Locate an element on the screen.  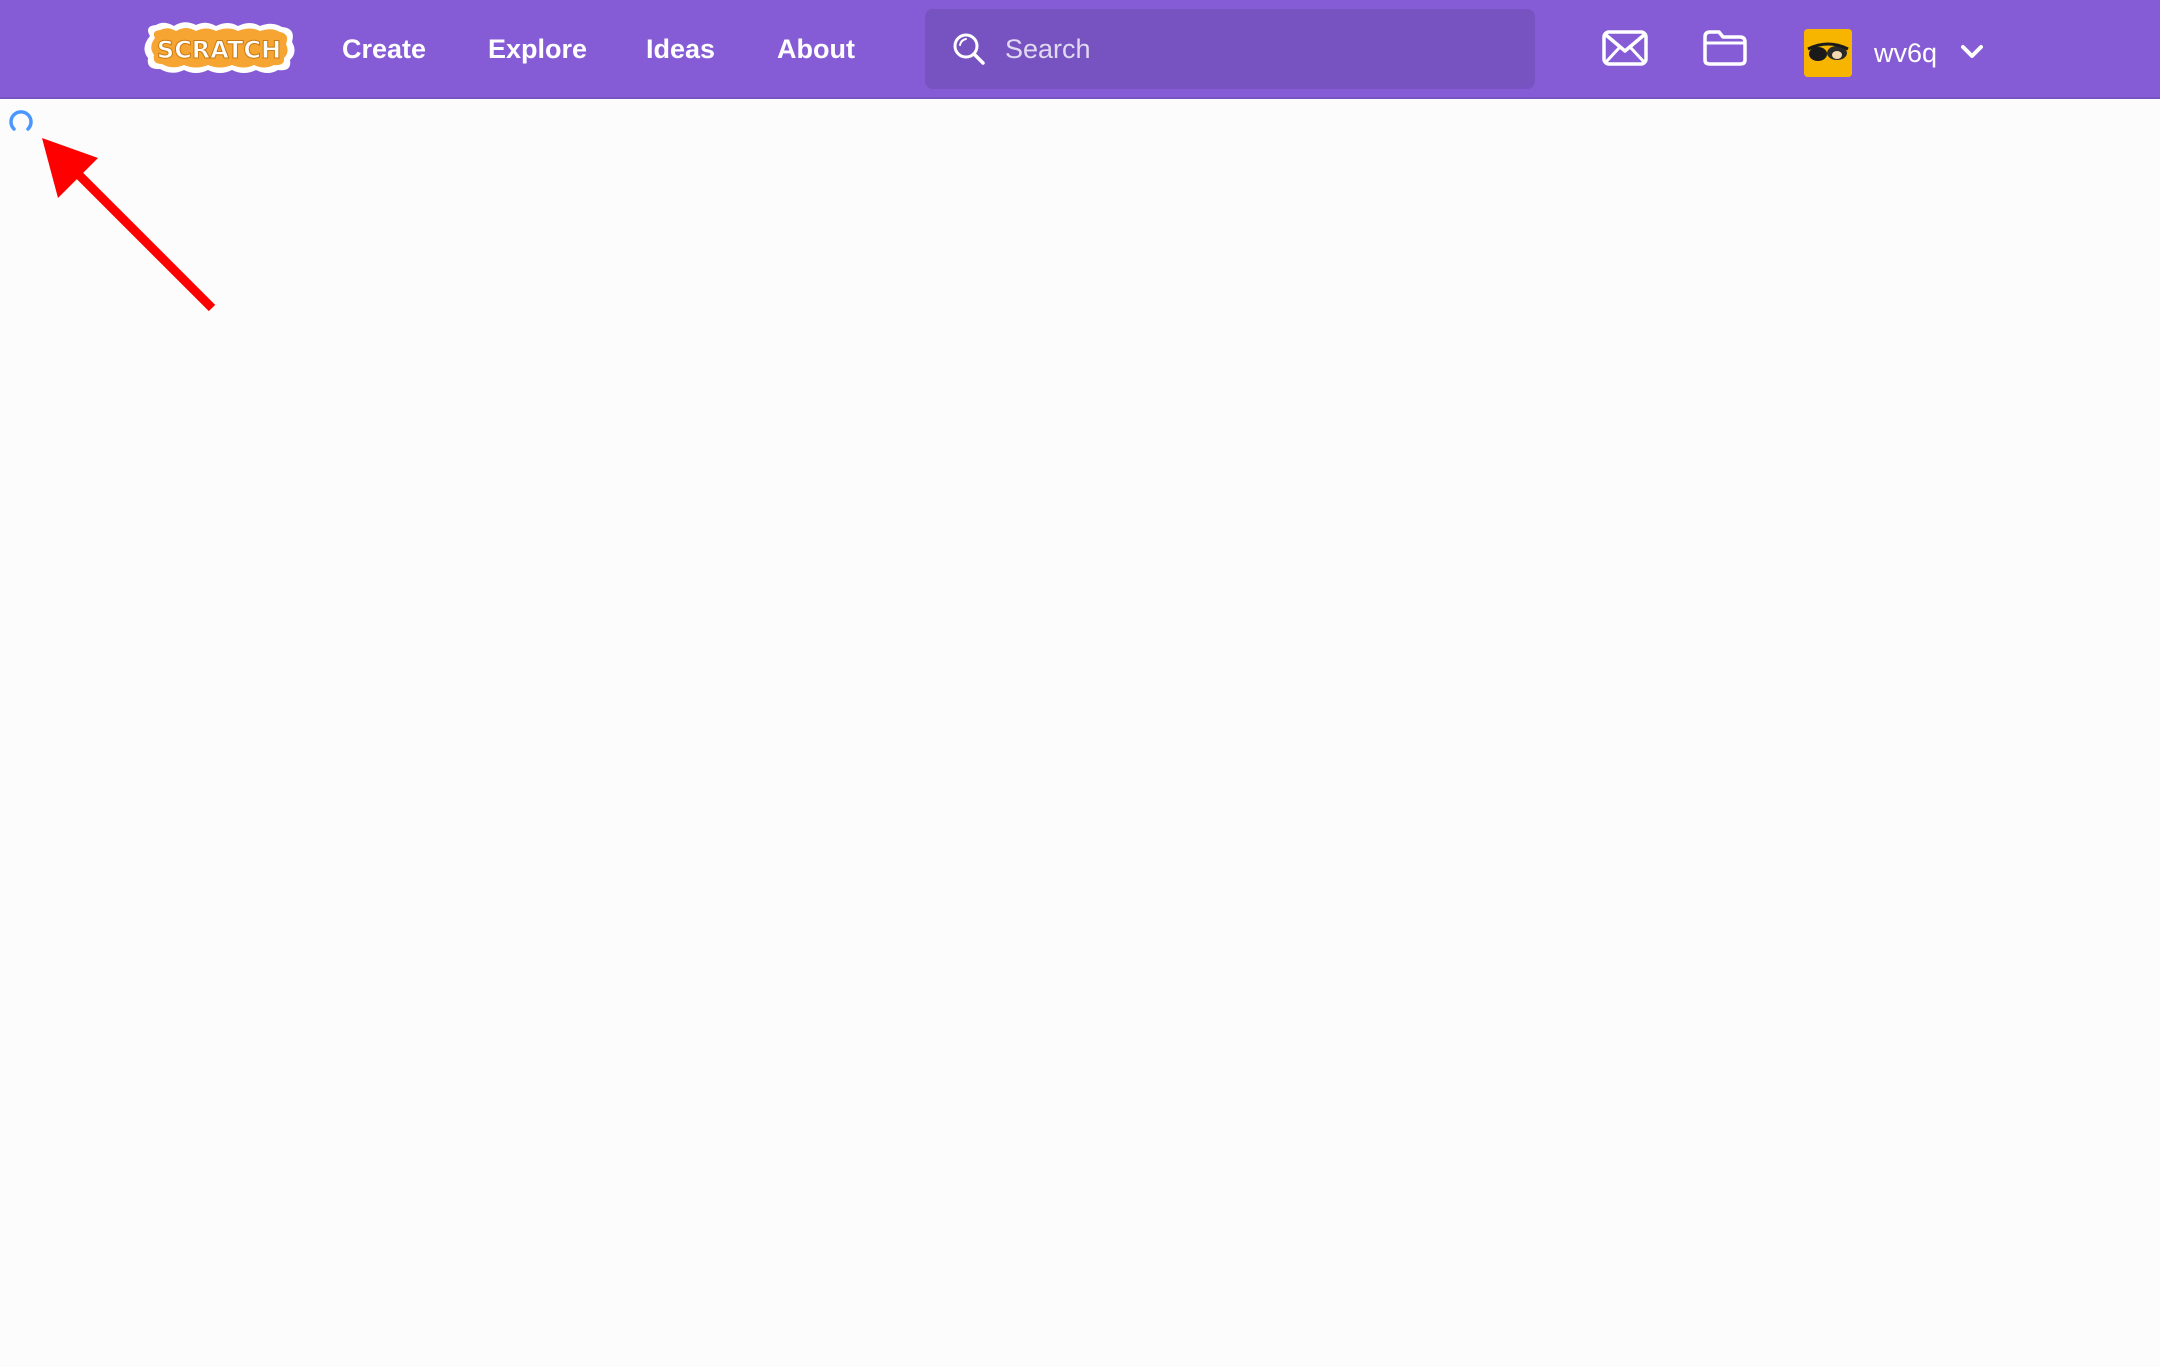
search-bar is located at coordinates (1230, 49).